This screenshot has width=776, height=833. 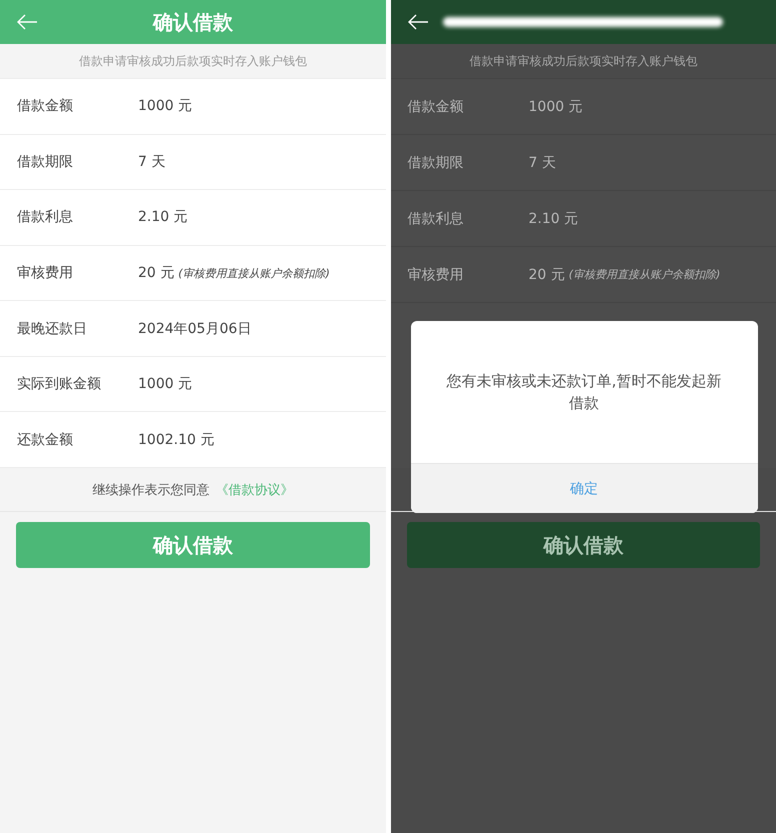 What do you see at coordinates (192, 22) in the screenshot?
I see `page-title: 确认借款` at bounding box center [192, 22].